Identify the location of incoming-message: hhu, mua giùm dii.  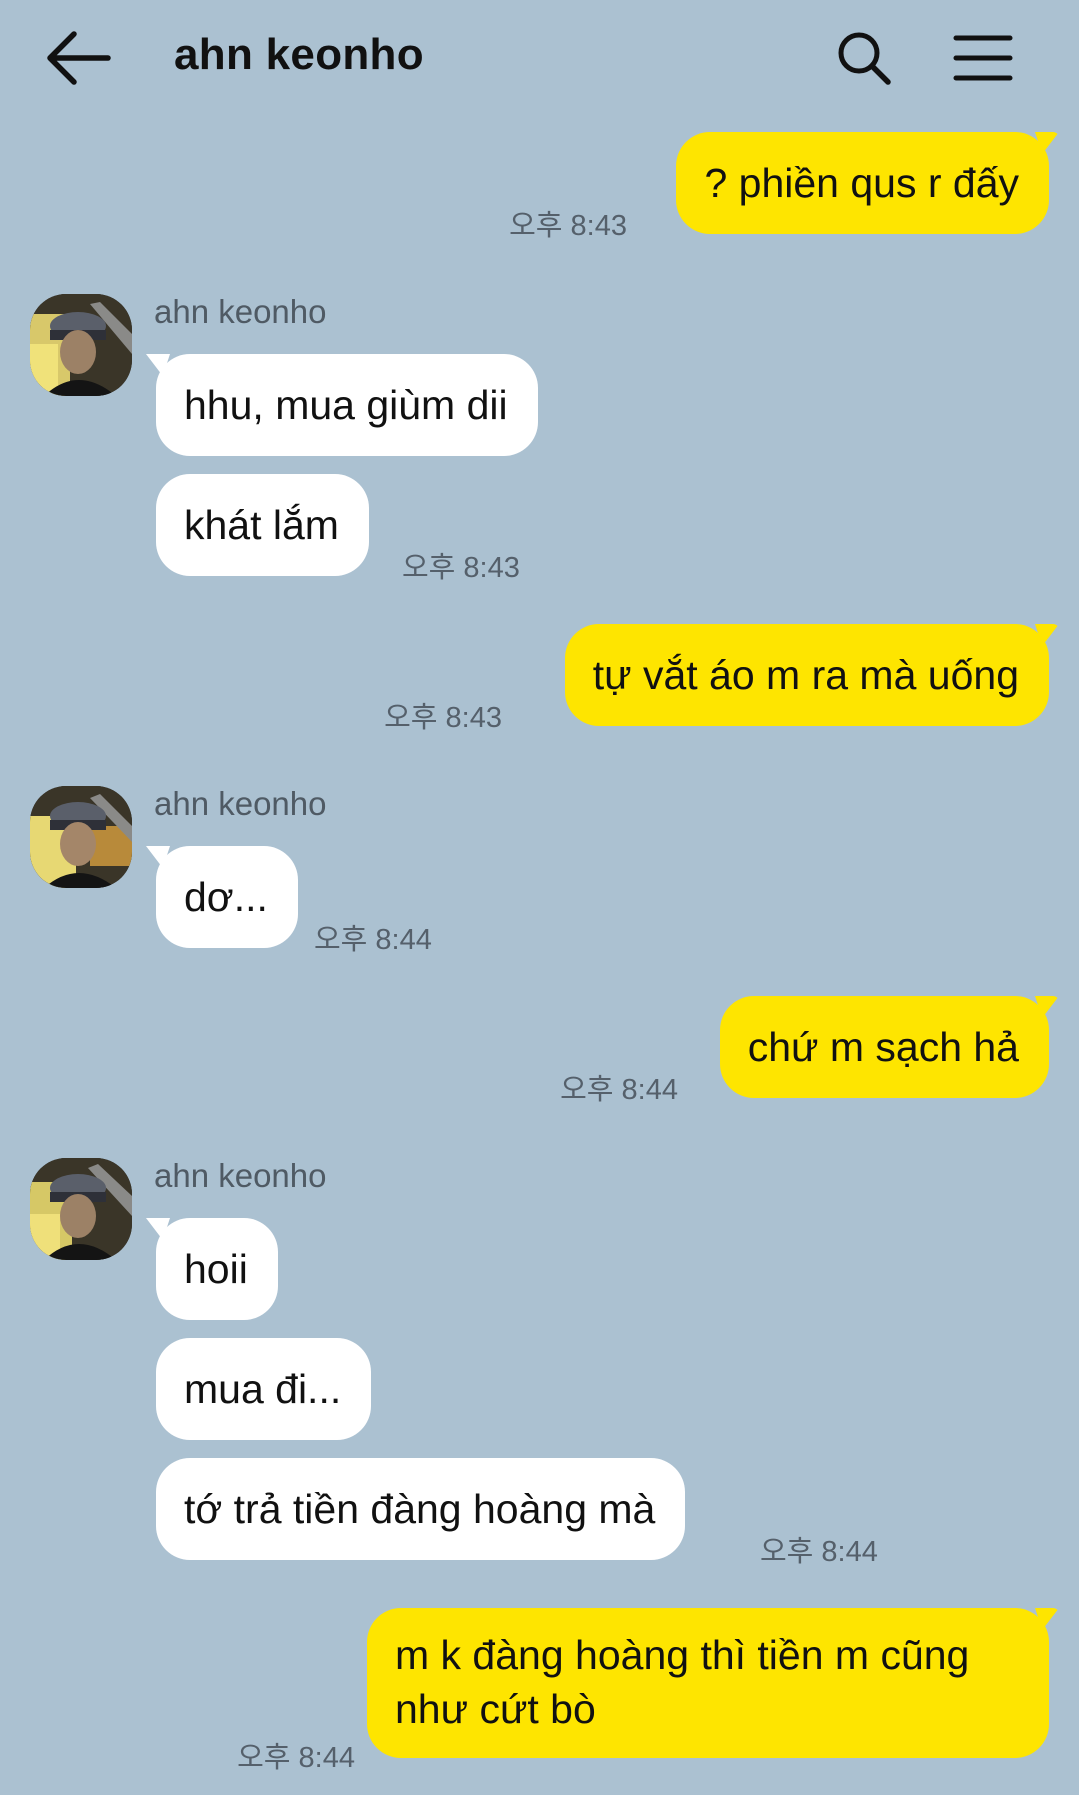
(347, 405).